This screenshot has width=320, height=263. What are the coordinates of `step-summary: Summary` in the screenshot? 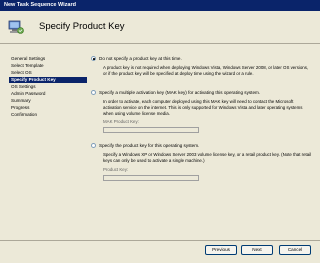 It's located at (21, 101).